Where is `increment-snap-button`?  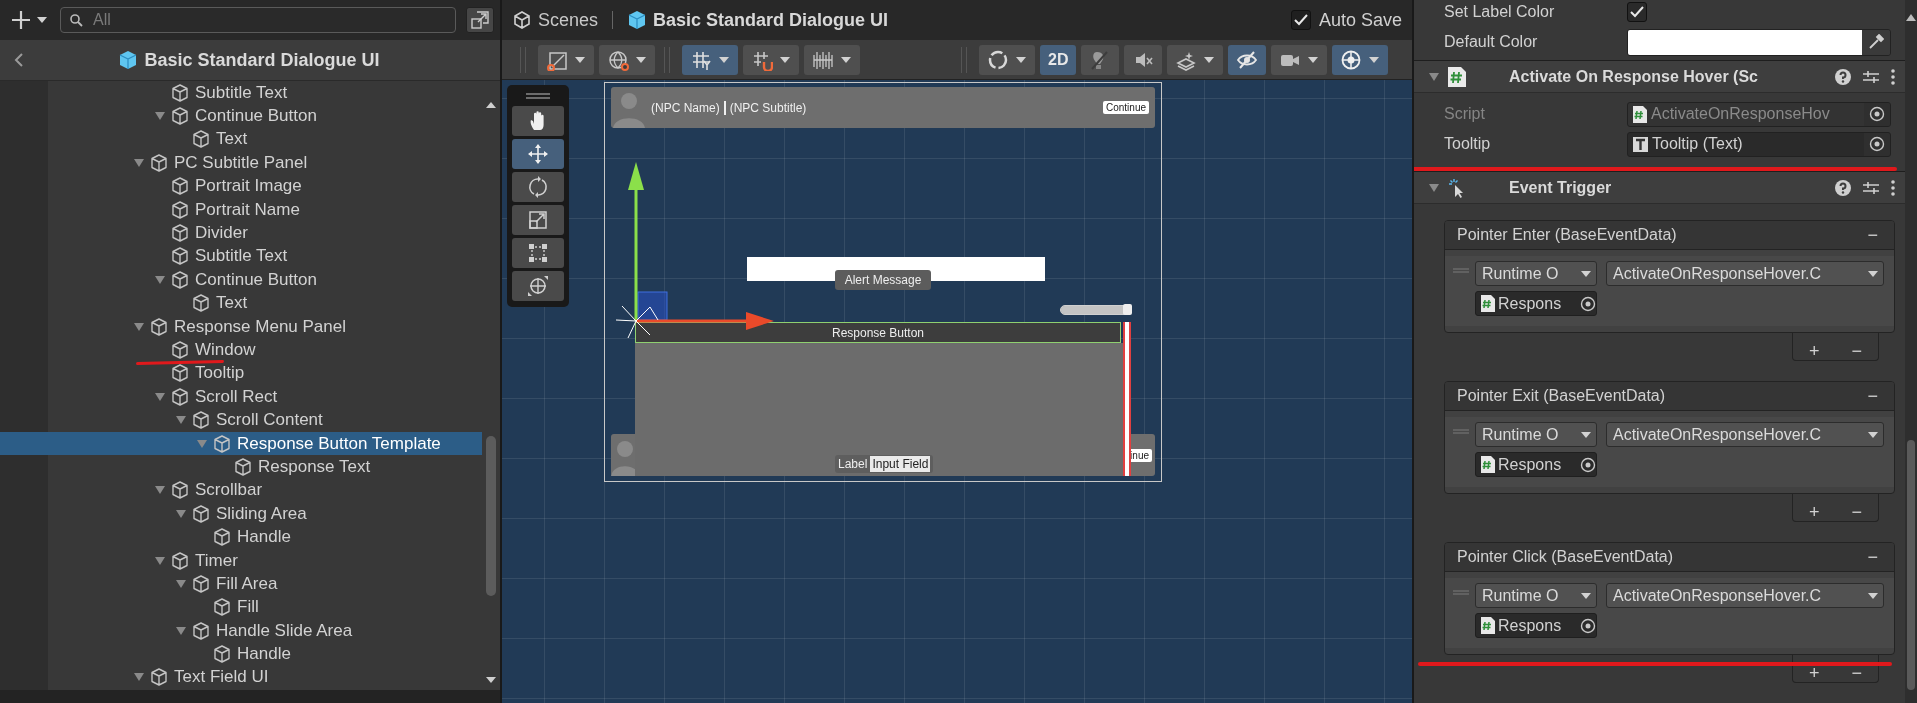 increment-snap-button is located at coordinates (771, 59).